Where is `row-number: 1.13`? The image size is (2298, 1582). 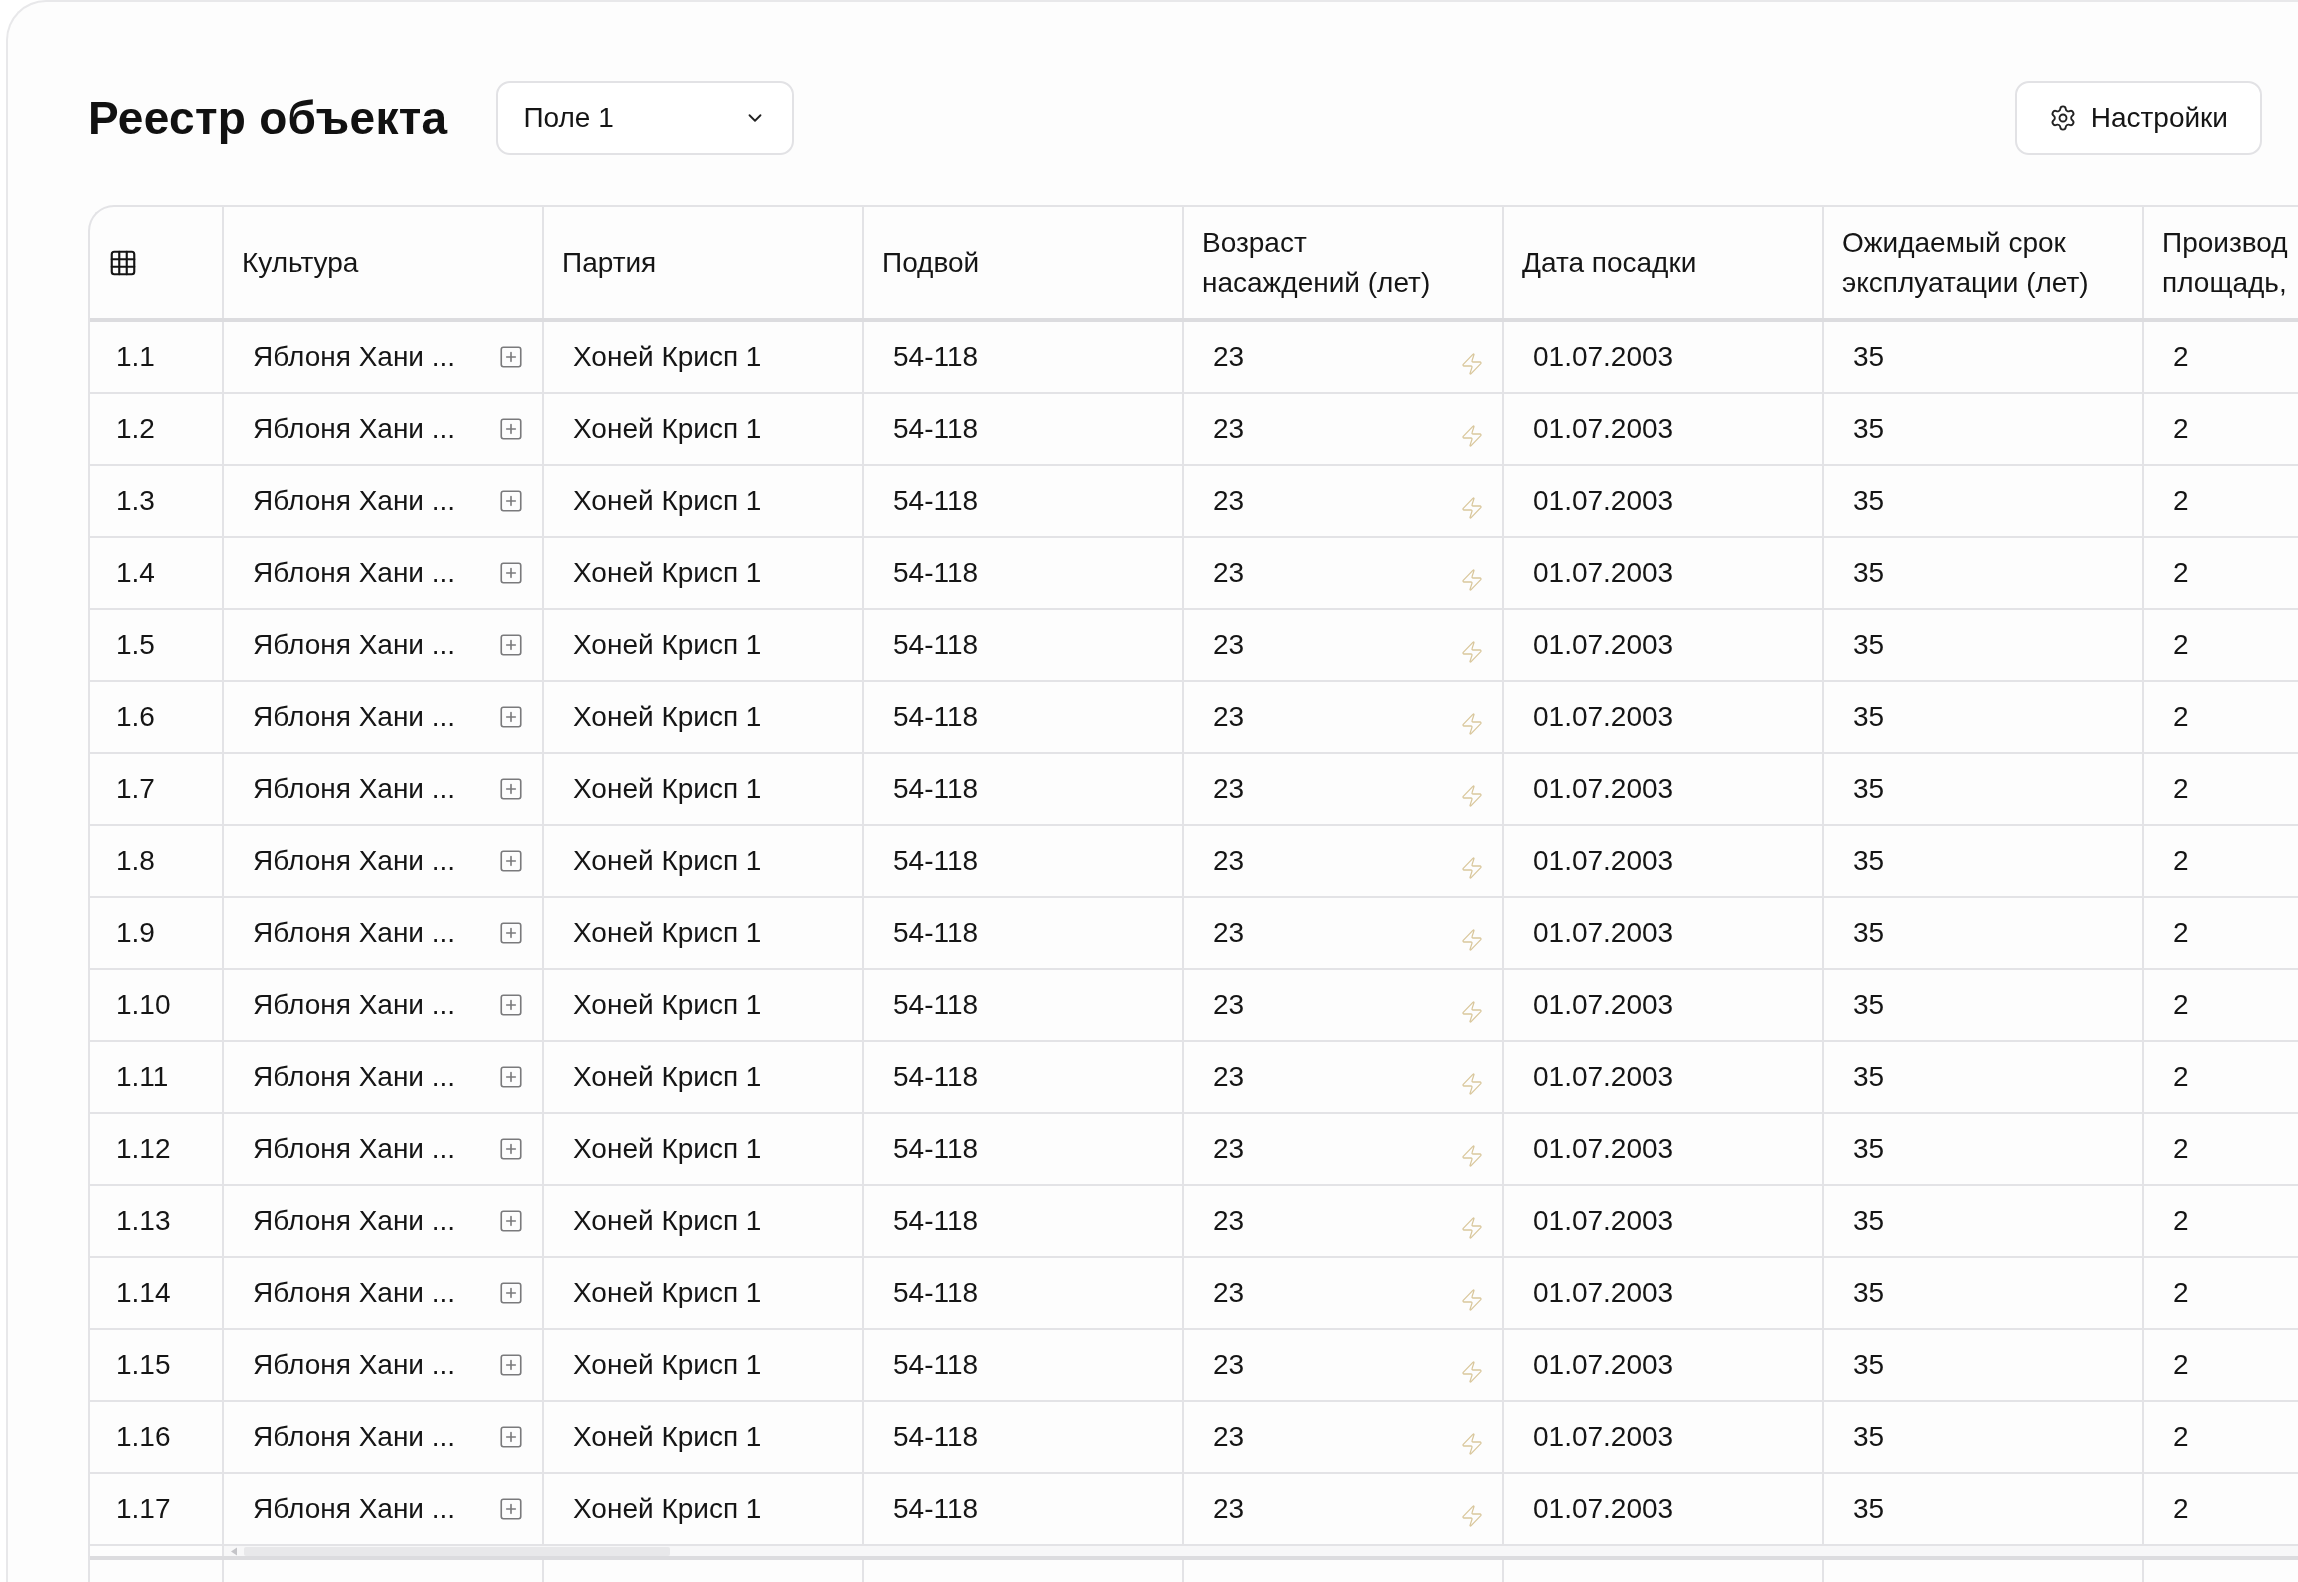 row-number: 1.13 is located at coordinates (157, 1221).